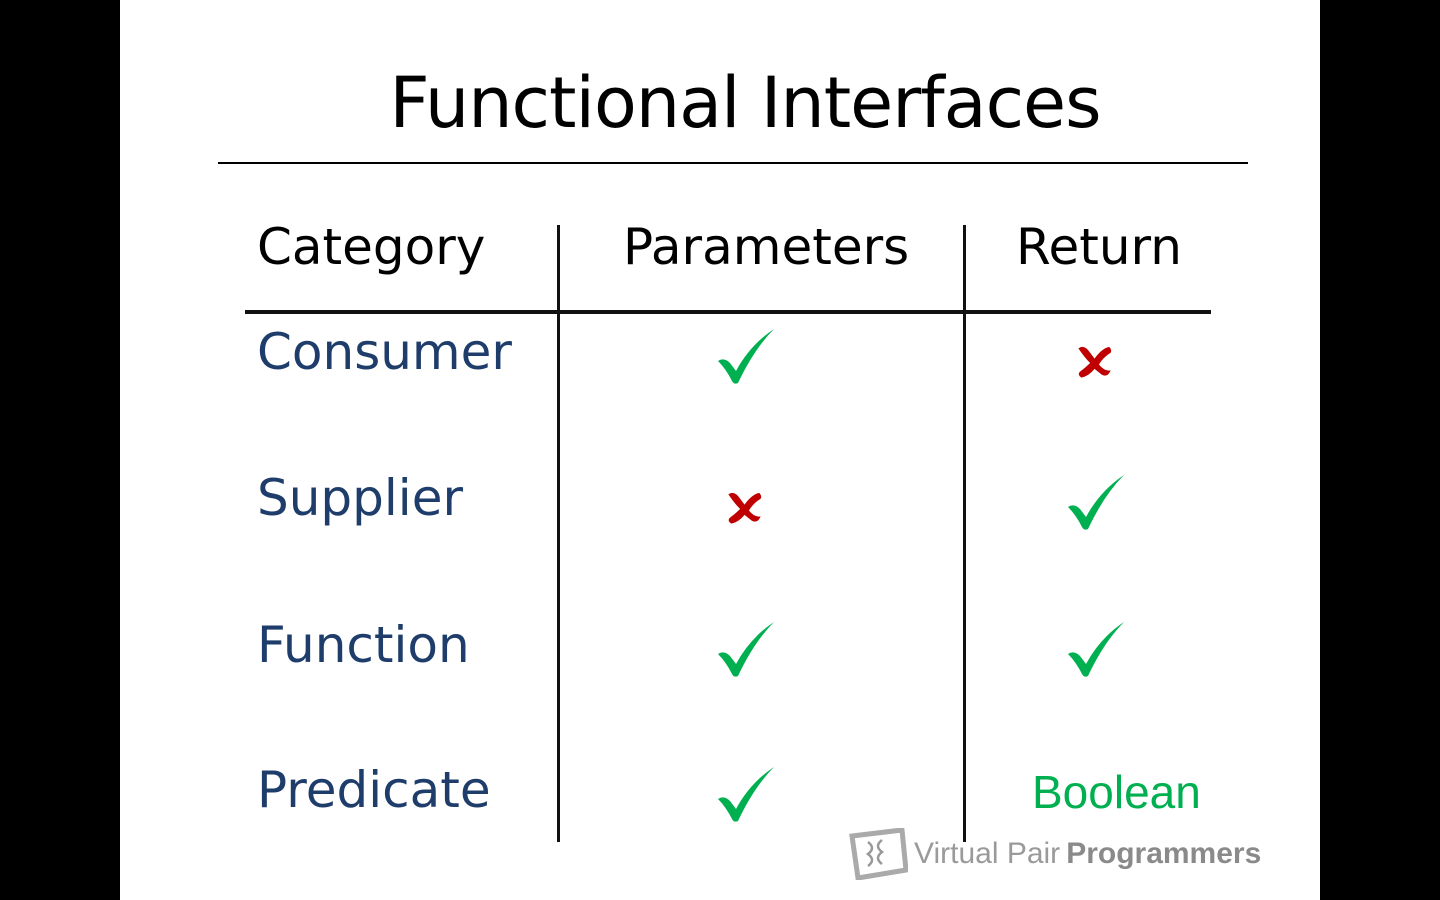 The height and width of the screenshot is (900, 1440). Describe the element at coordinates (733, 163) in the screenshot. I see `title-divider` at that location.